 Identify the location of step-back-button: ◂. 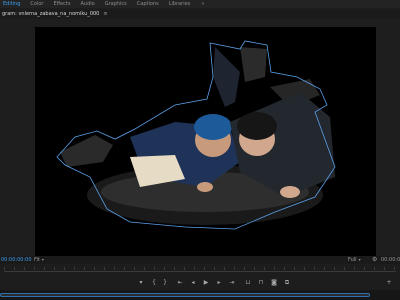
(193, 283).